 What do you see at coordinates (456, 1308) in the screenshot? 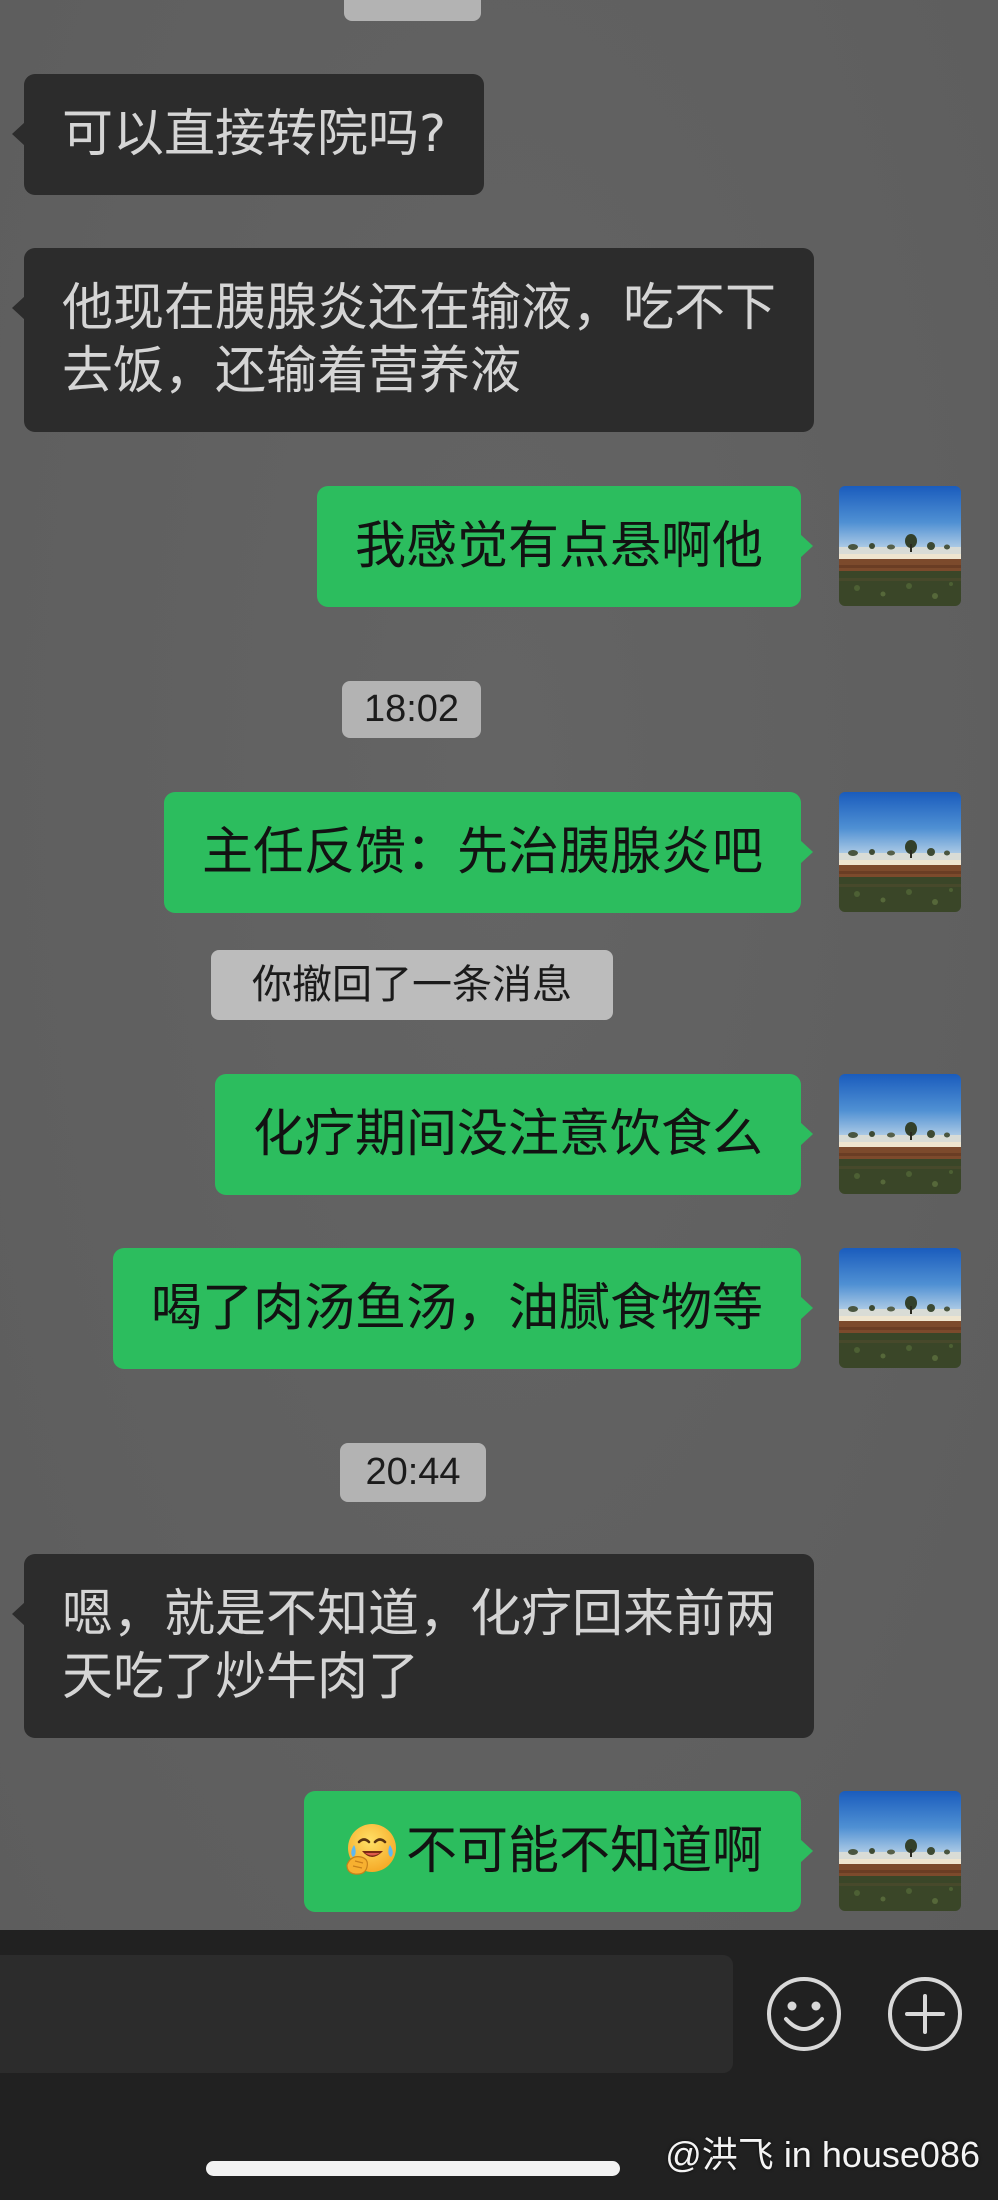
I see `message-text: 喝了肉汤鱼汤，油腻食物等` at bounding box center [456, 1308].